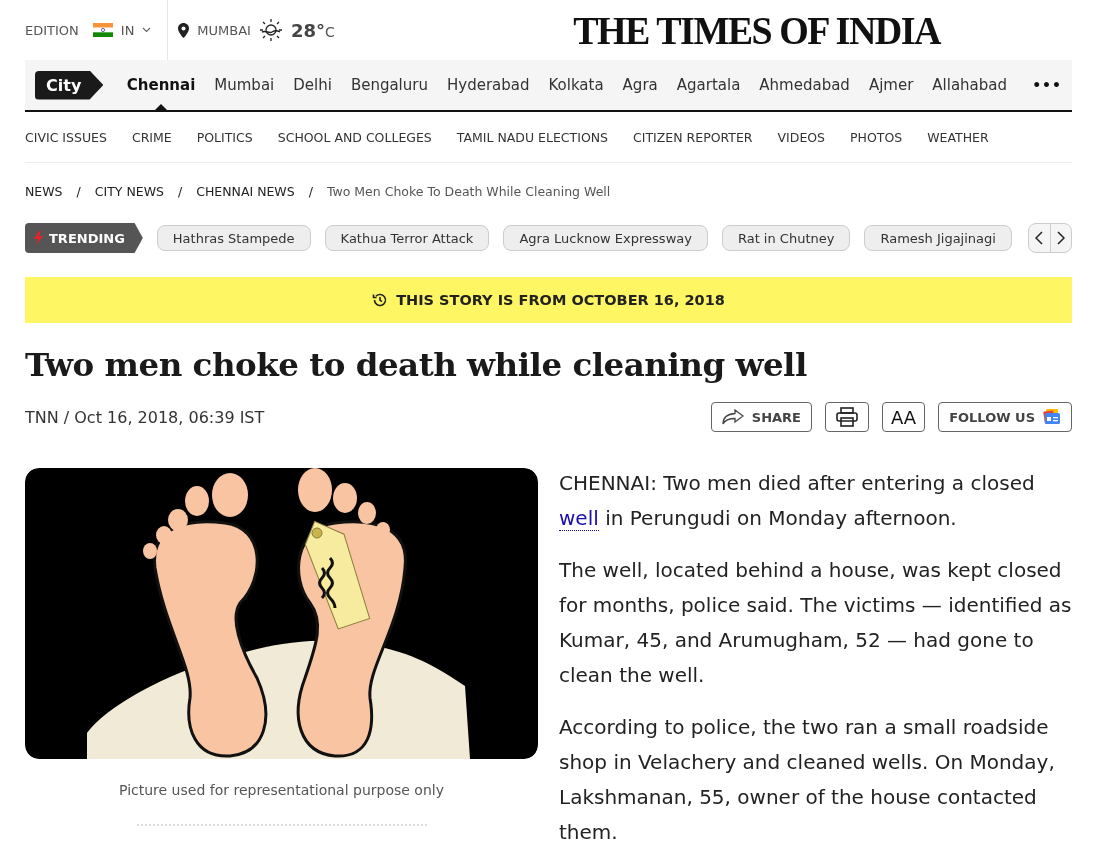 The height and width of the screenshot is (862, 1106). I want to click on printer-icon, so click(847, 417).